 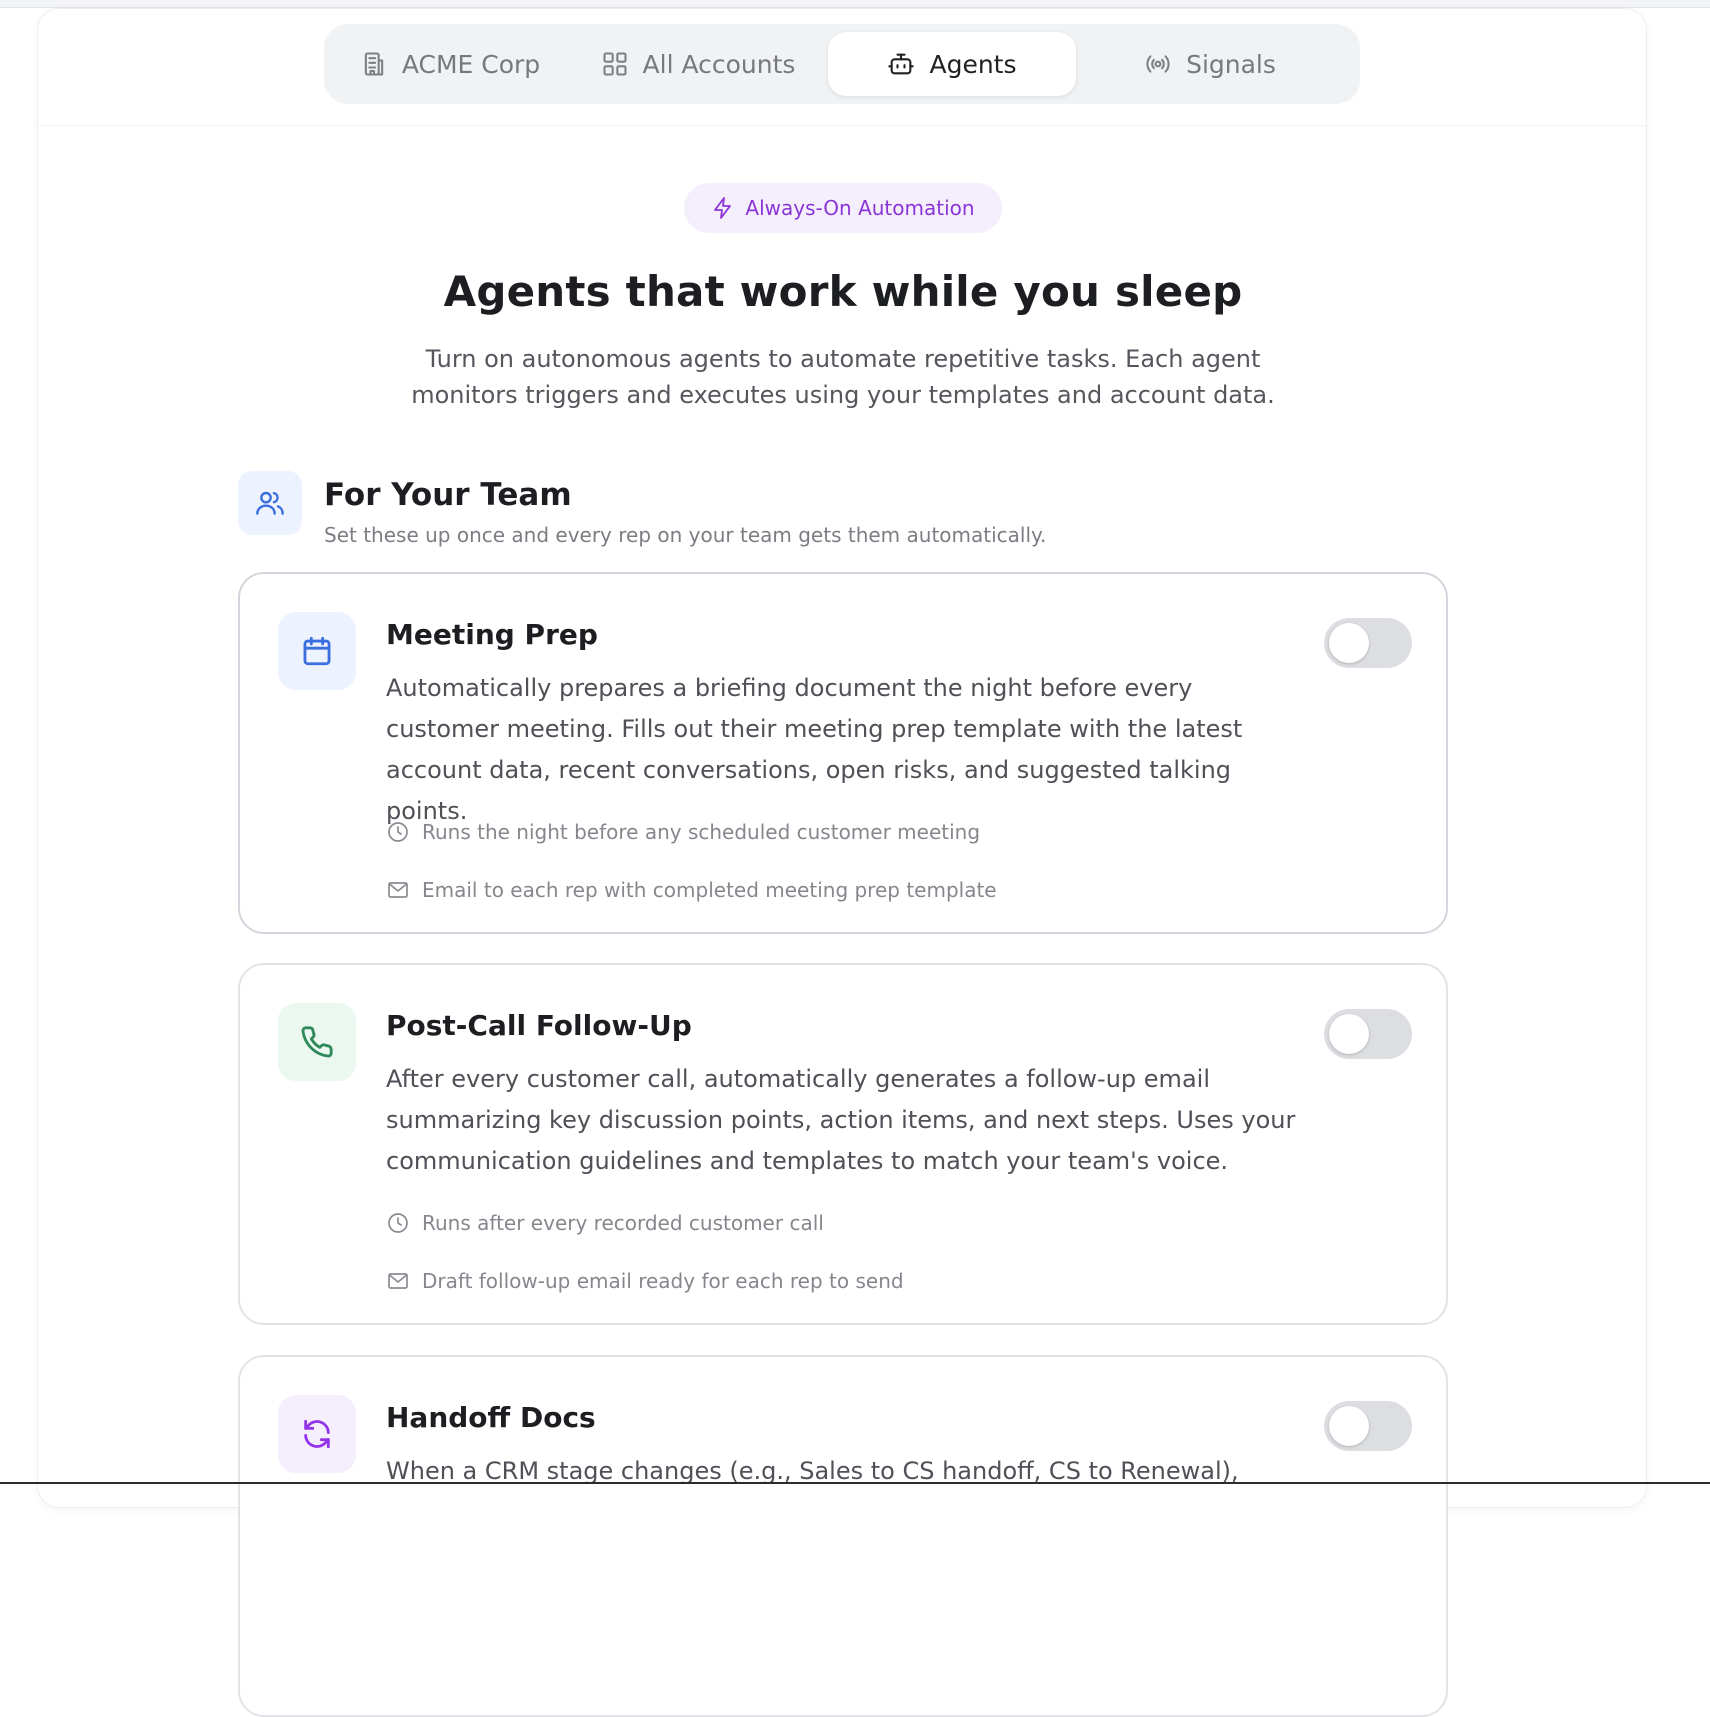 I want to click on tab-label: Agents, so click(x=973, y=64).